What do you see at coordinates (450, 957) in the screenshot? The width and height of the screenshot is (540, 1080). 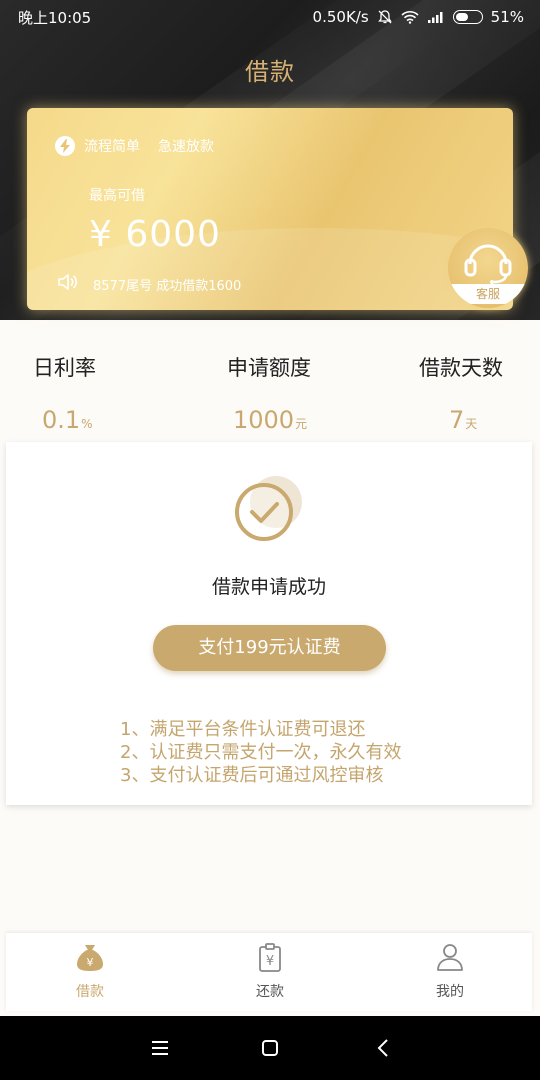 I see `user-icon` at bounding box center [450, 957].